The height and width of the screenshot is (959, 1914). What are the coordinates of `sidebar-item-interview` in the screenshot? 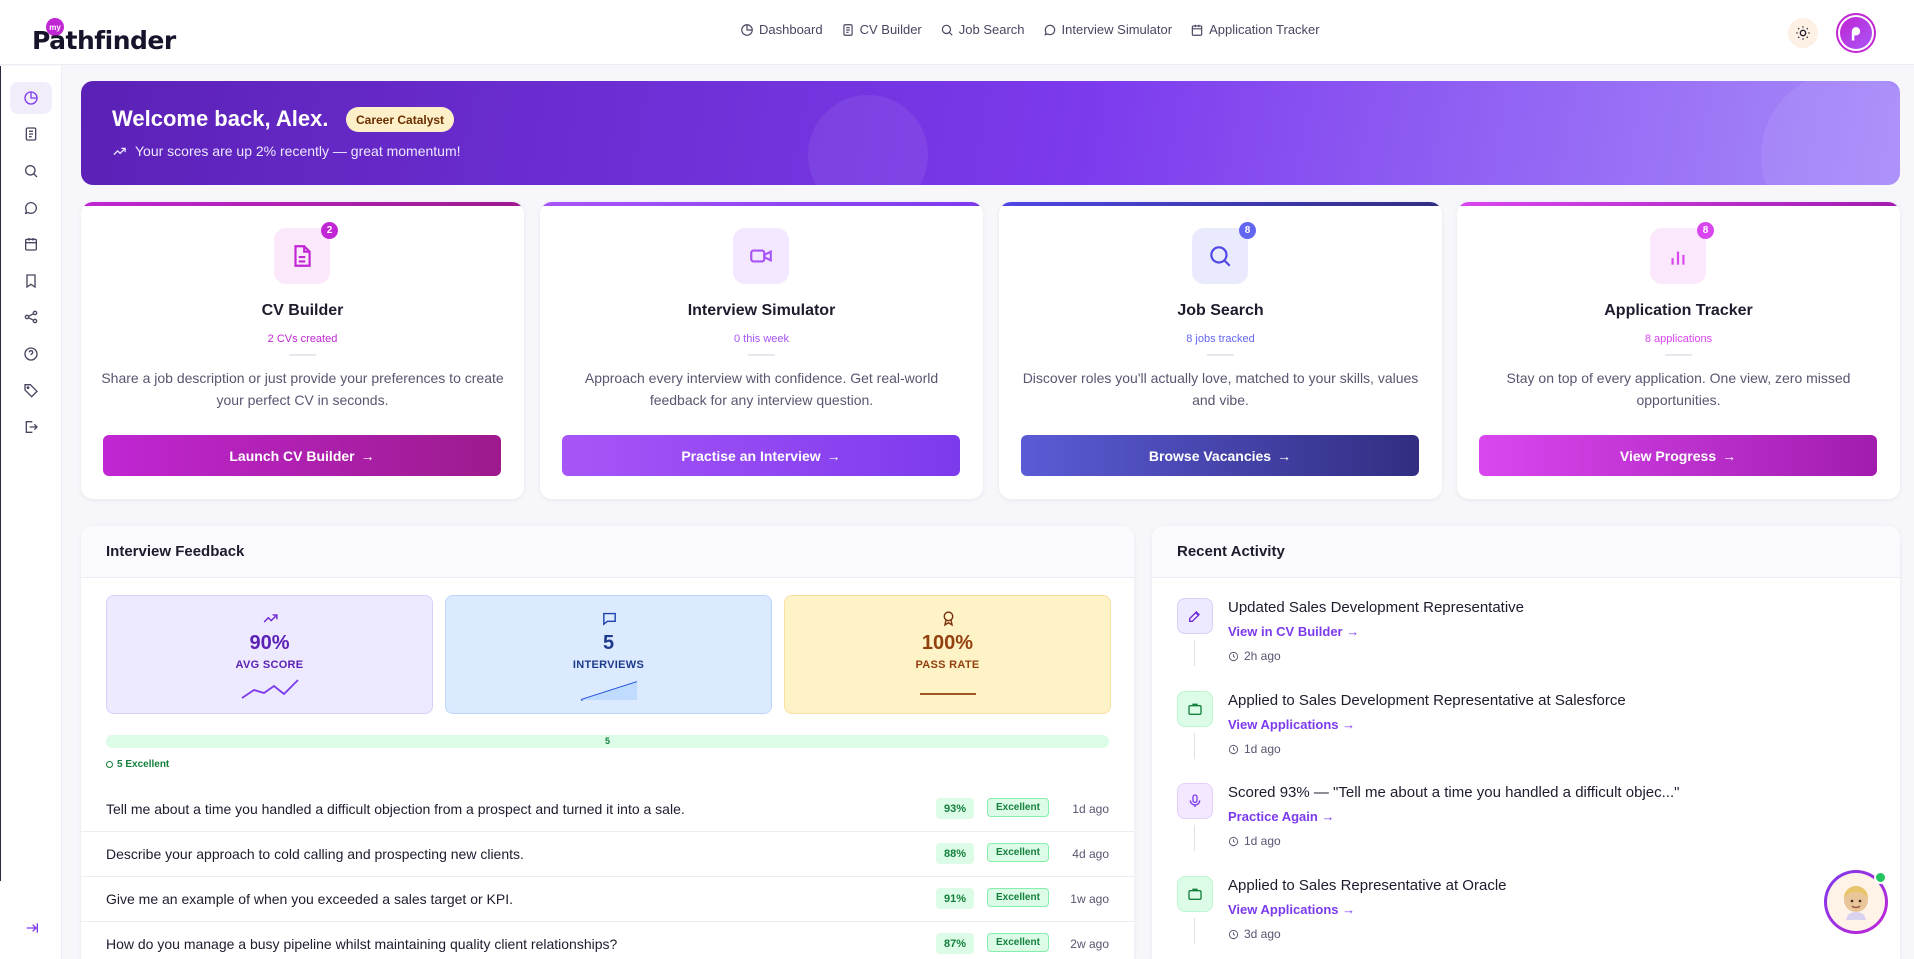 It's located at (31, 208).